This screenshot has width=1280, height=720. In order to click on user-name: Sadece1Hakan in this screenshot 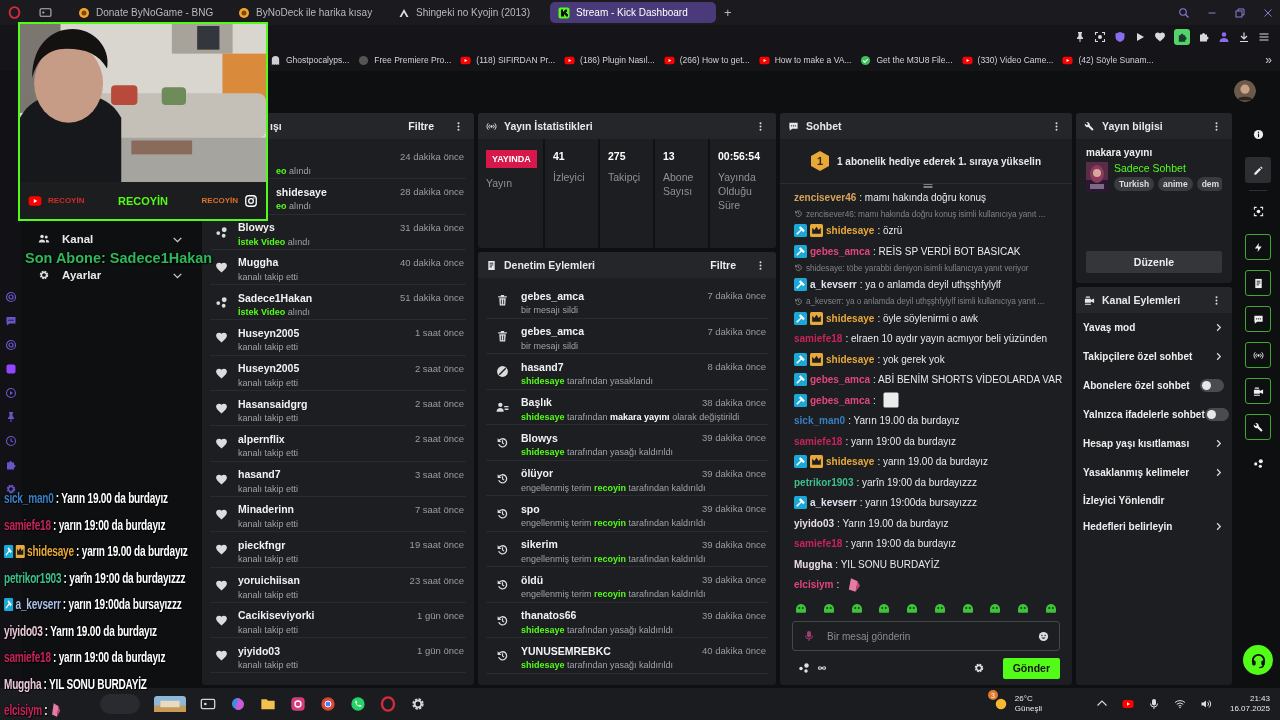, I will do `click(275, 297)`.